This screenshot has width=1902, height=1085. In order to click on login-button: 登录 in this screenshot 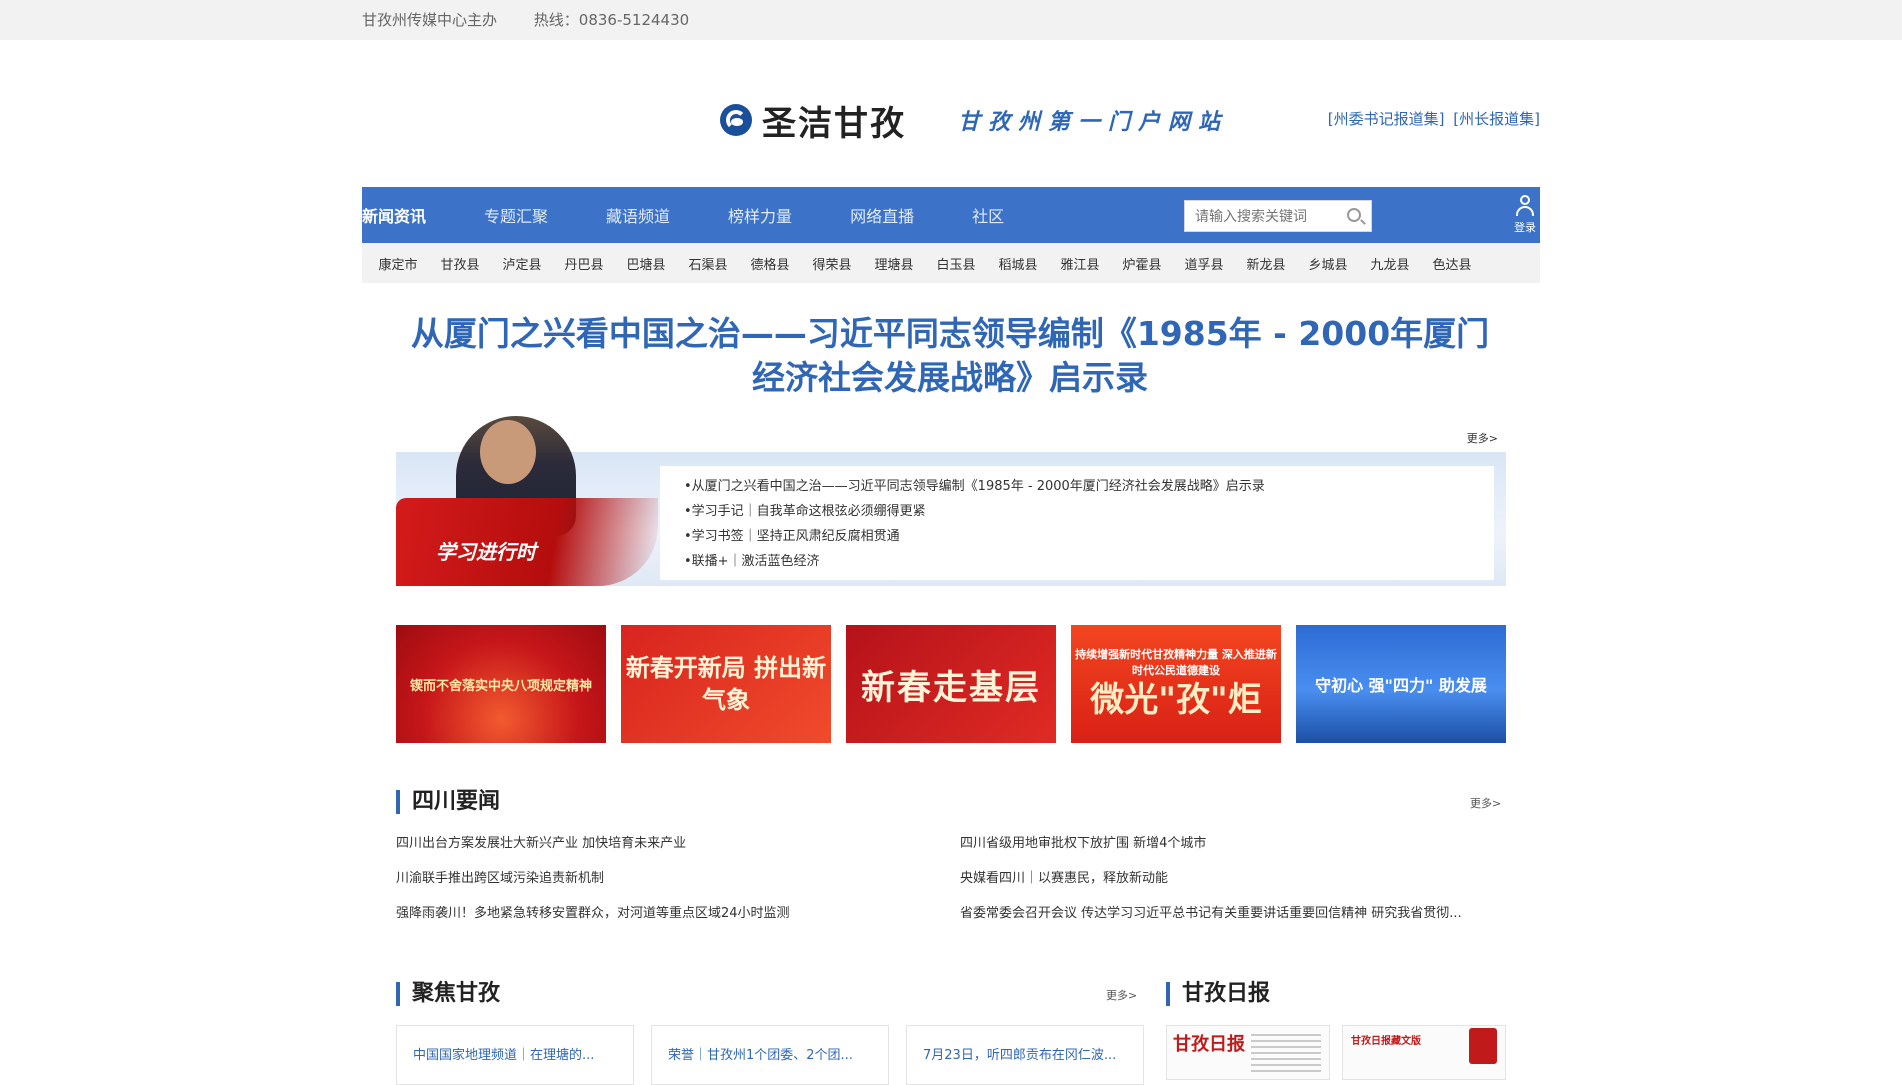, I will do `click(1525, 215)`.